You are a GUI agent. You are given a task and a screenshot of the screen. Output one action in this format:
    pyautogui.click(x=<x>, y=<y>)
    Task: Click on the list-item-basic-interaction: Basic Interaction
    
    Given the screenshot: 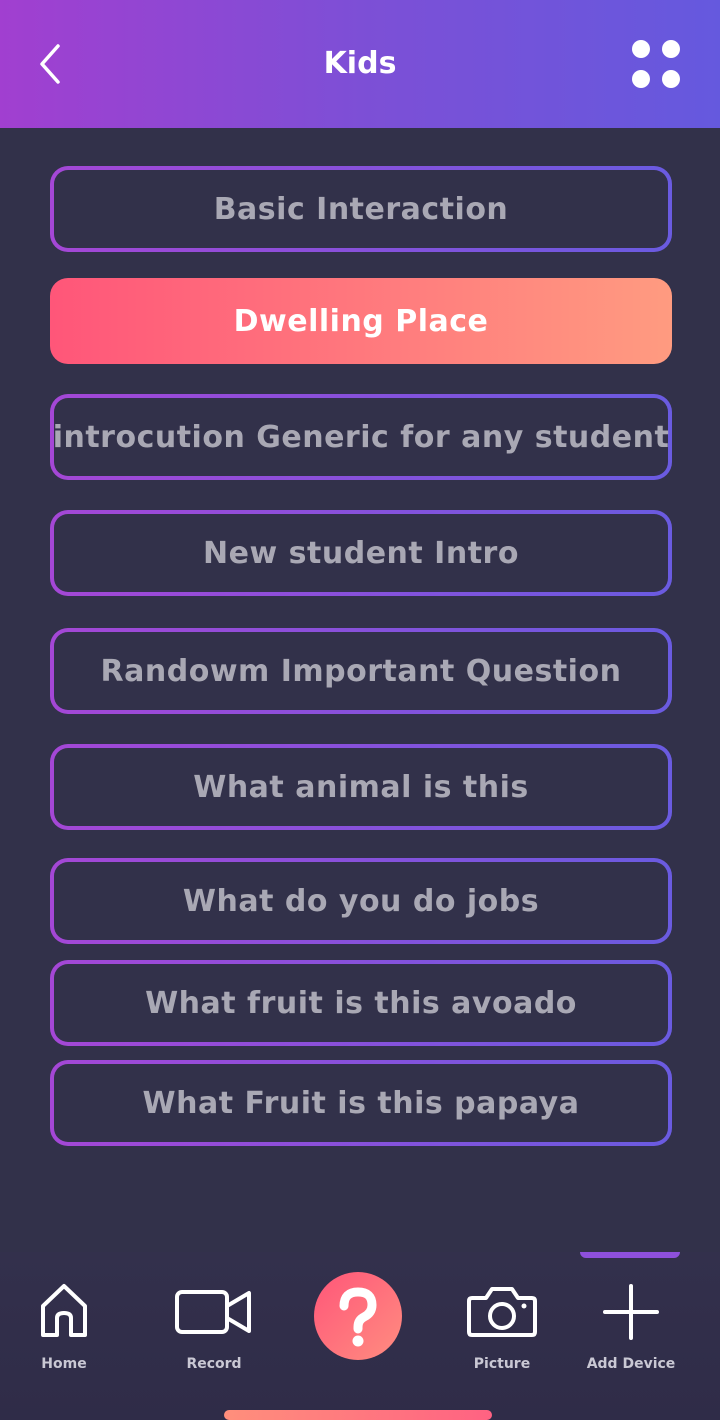 What is the action you would take?
    pyautogui.click(x=361, y=209)
    